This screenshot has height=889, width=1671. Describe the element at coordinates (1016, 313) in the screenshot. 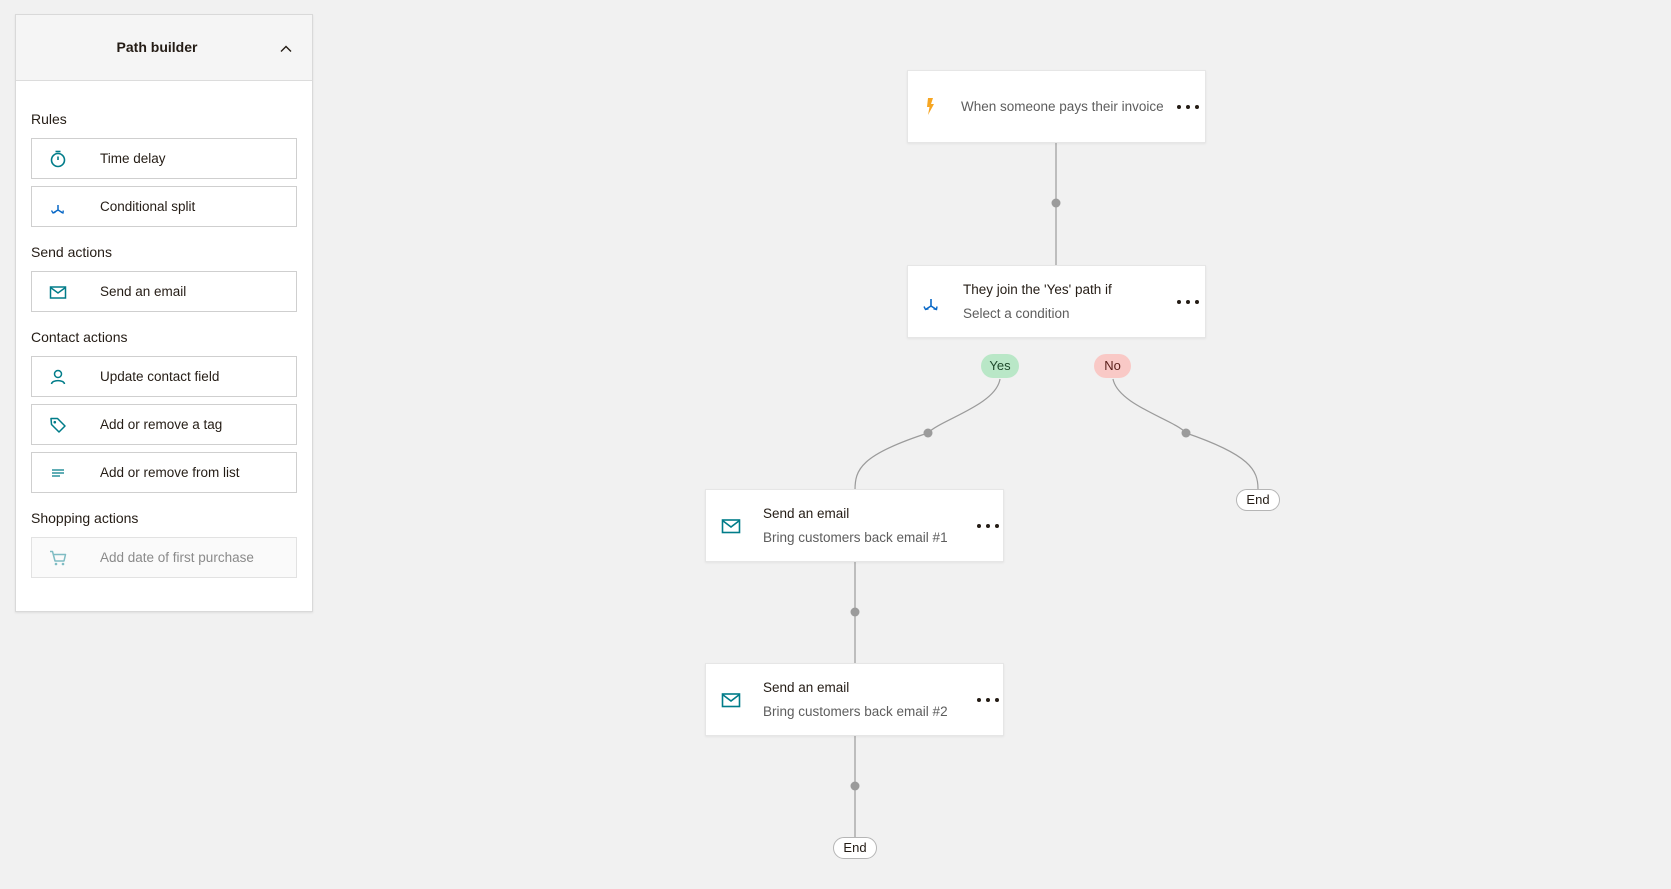

I see `split-subtitle: Select a condition` at that location.